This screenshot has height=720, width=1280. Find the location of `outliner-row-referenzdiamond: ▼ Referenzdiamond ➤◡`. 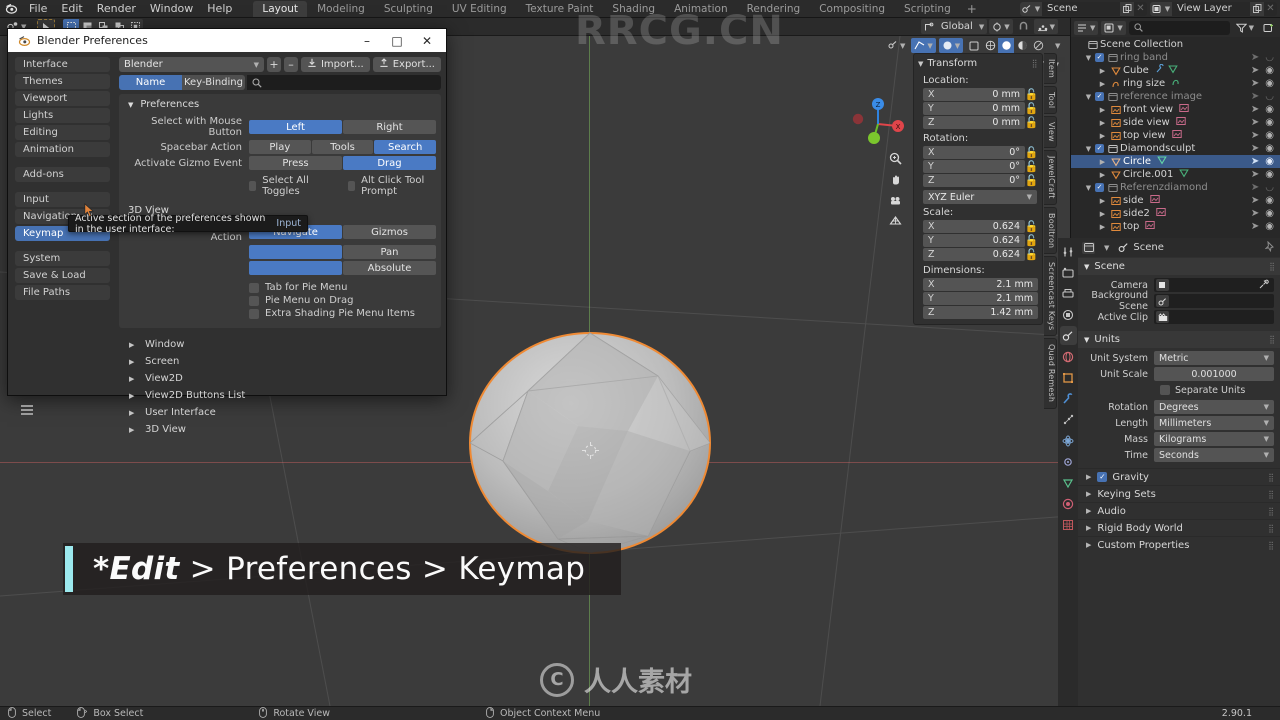

outliner-row-referenzdiamond: ▼ Referenzdiamond ➤◡ is located at coordinates (1175, 187).